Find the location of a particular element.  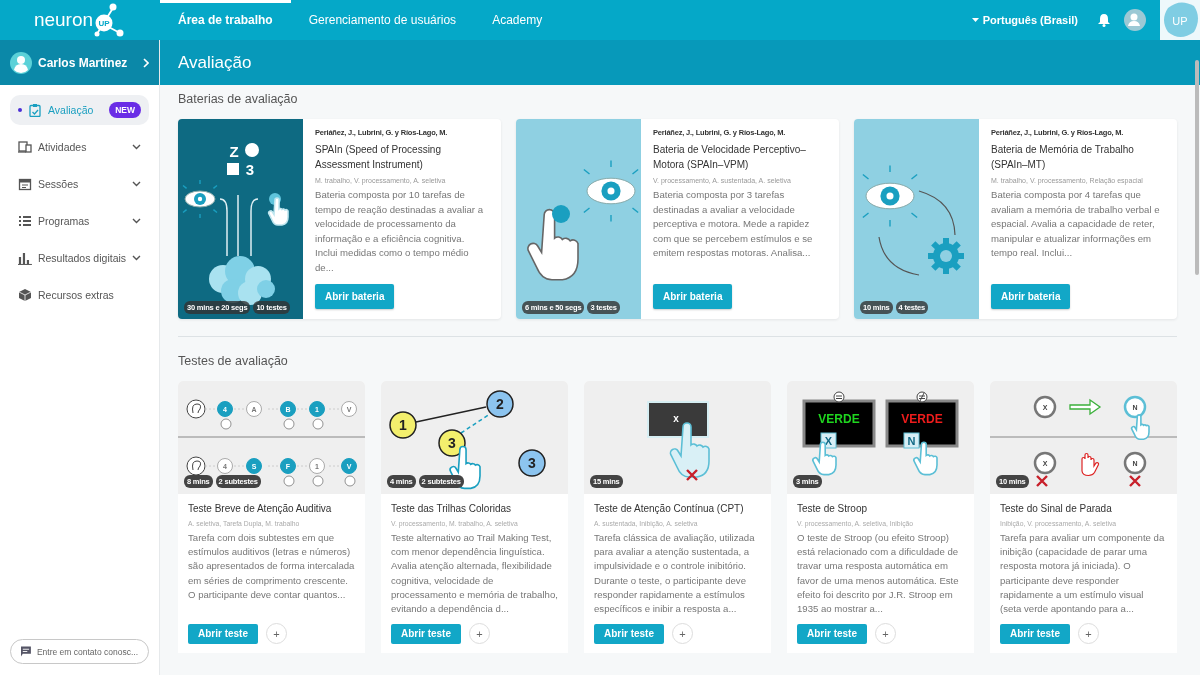

letter-label: x is located at coordinates (676, 418).